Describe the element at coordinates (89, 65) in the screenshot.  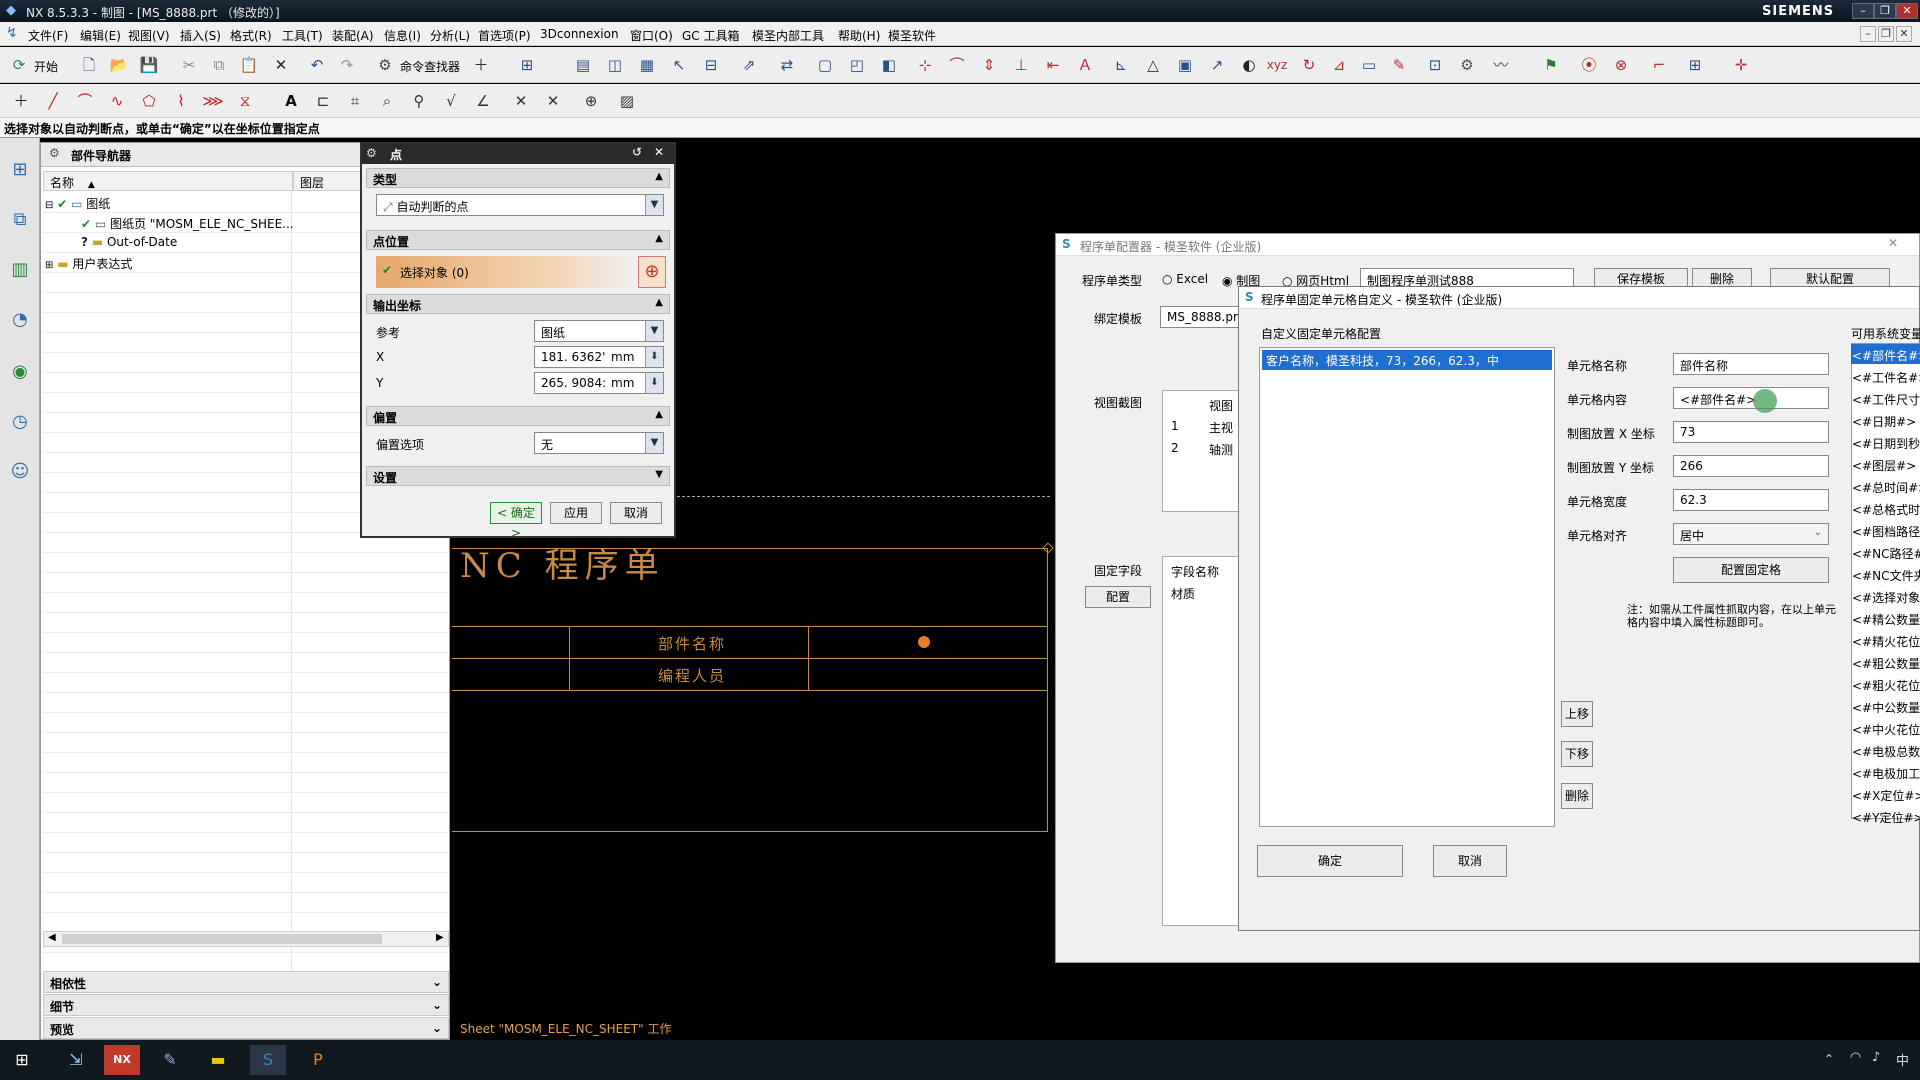
I see `new-file-icon: 🗋` at that location.